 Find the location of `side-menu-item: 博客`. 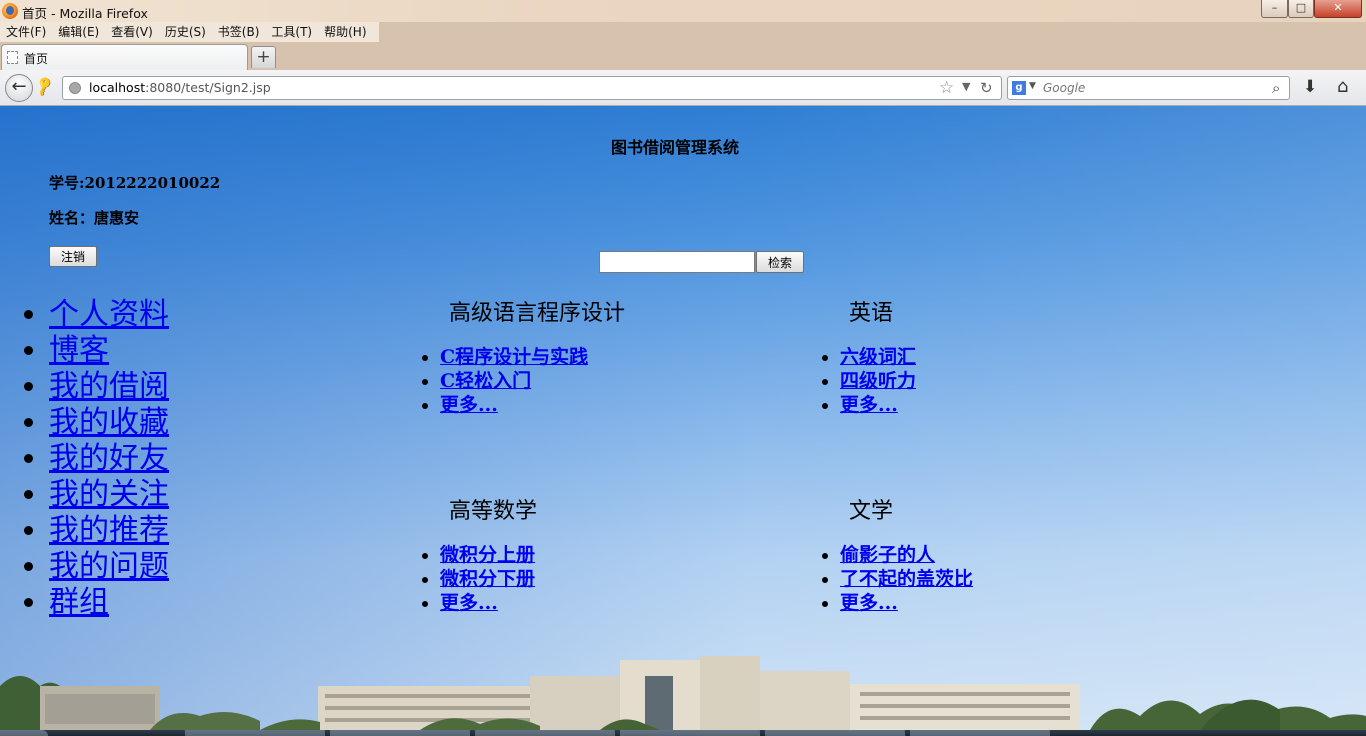

side-menu-item: 博客 is located at coordinates (109, 351).